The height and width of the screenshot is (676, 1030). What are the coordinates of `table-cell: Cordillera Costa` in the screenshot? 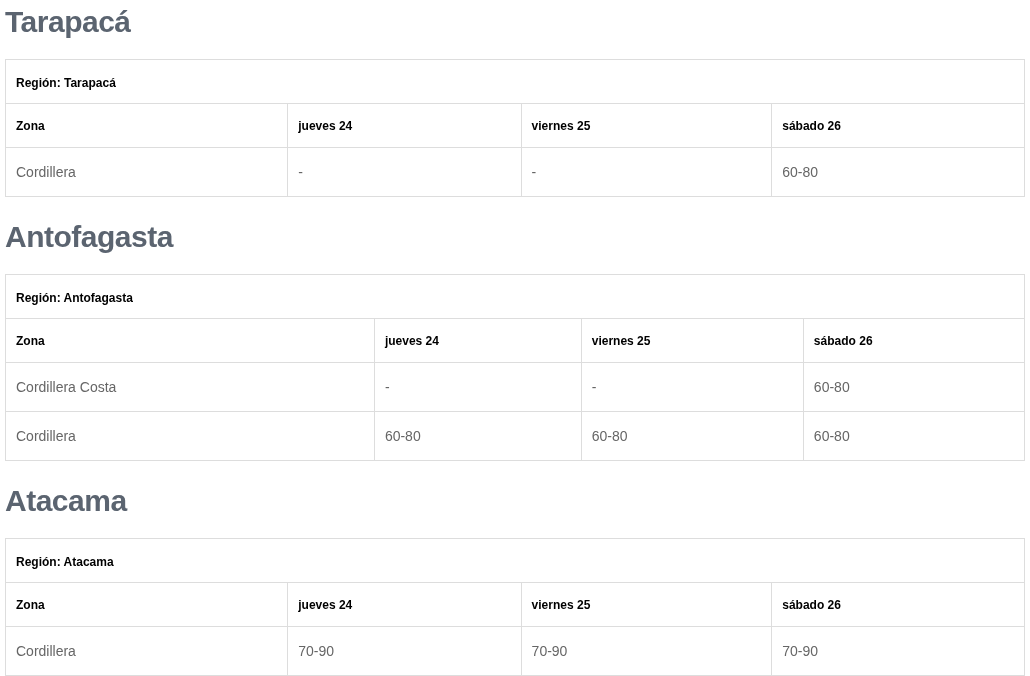 It's located at (190, 387).